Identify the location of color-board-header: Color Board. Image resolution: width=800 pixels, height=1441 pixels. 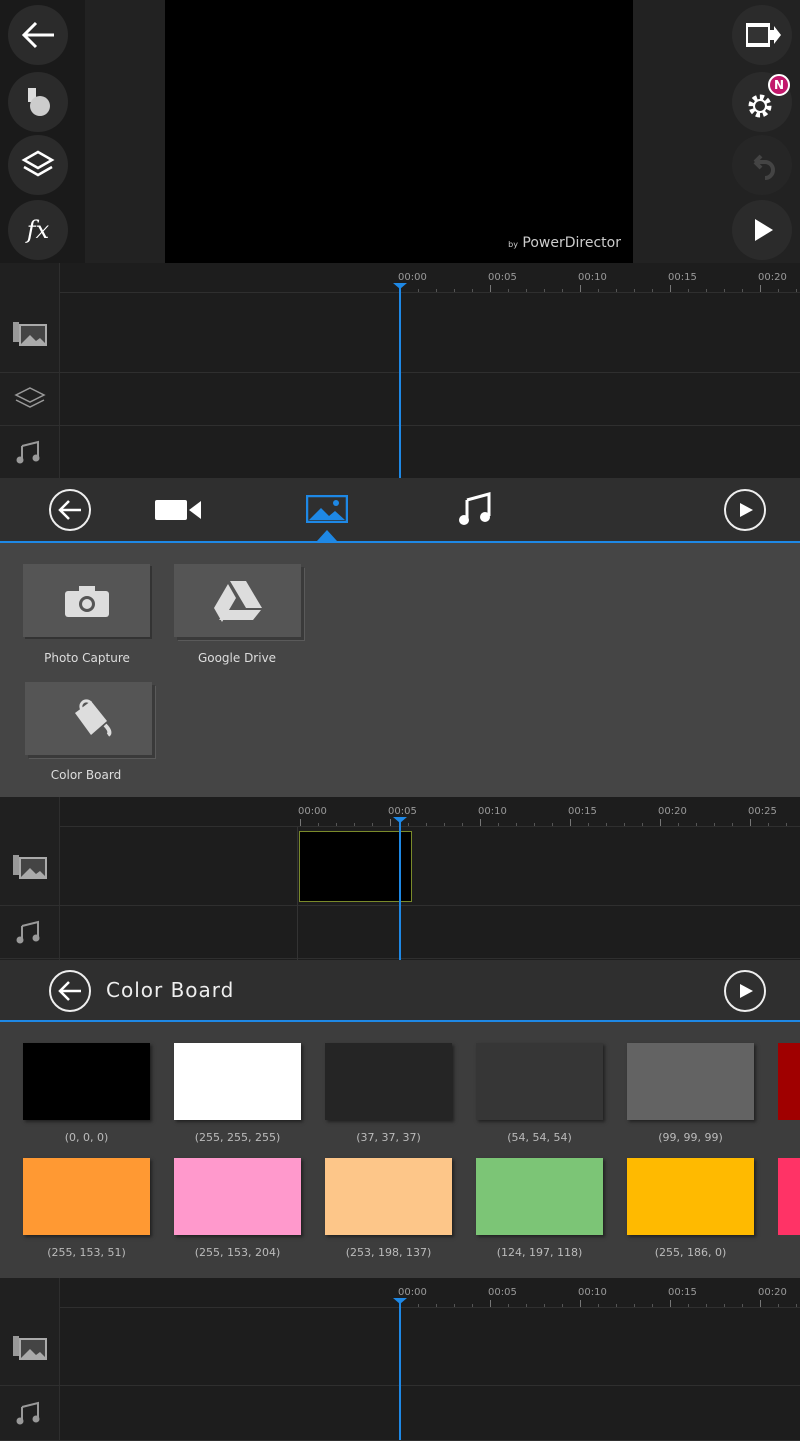
(400, 991).